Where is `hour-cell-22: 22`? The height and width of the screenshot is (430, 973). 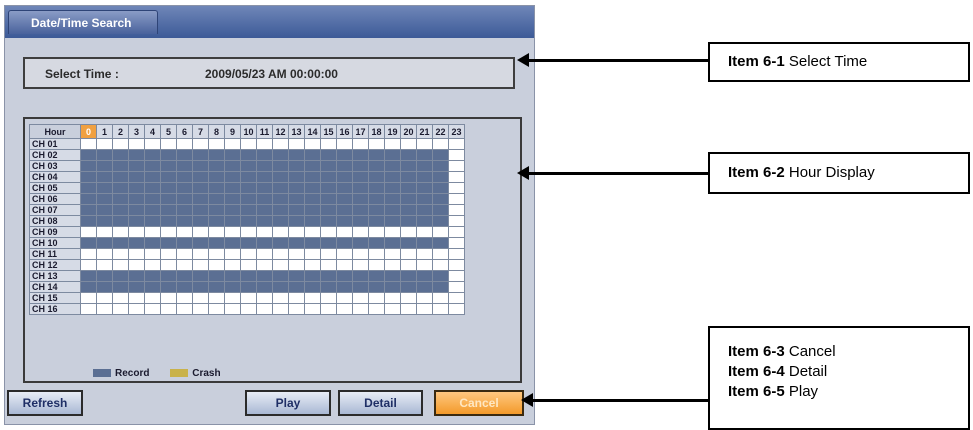 hour-cell-22: 22 is located at coordinates (440, 131).